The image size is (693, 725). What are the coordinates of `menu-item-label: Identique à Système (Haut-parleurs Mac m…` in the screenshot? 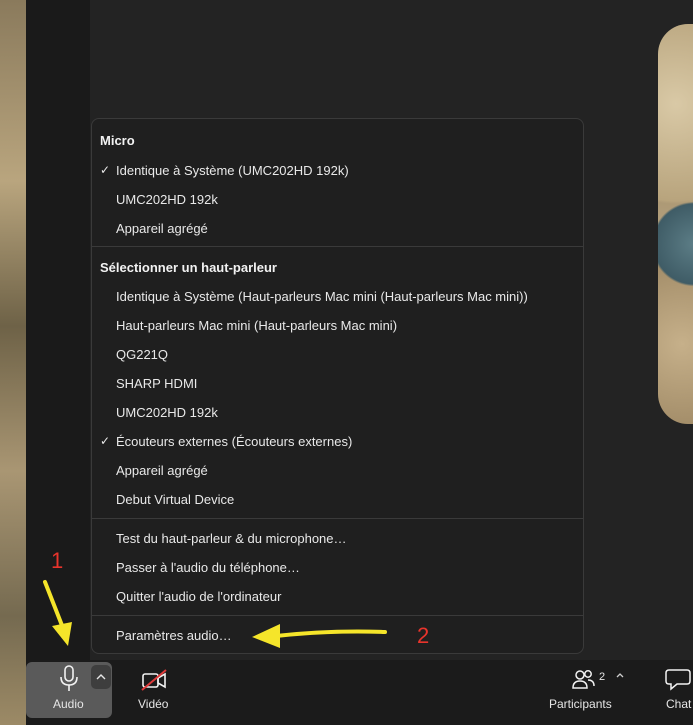 It's located at (322, 296).